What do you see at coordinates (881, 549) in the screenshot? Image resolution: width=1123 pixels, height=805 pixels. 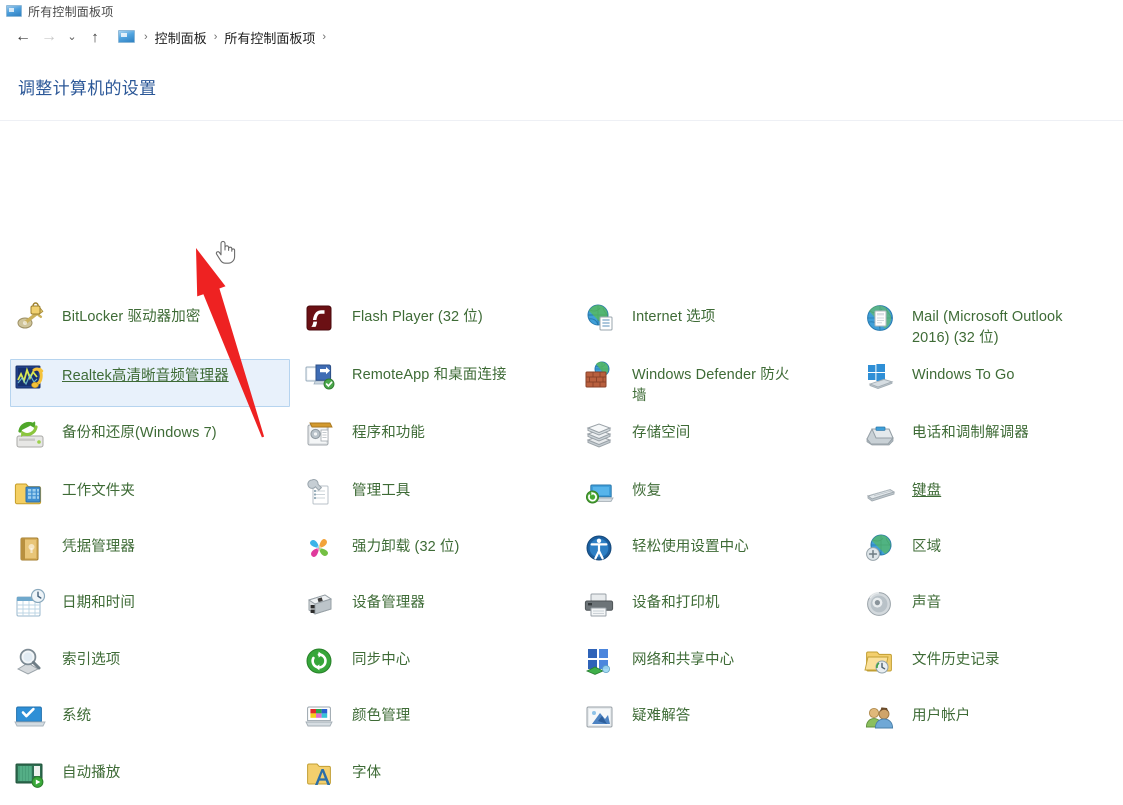 I see `region-icon` at bounding box center [881, 549].